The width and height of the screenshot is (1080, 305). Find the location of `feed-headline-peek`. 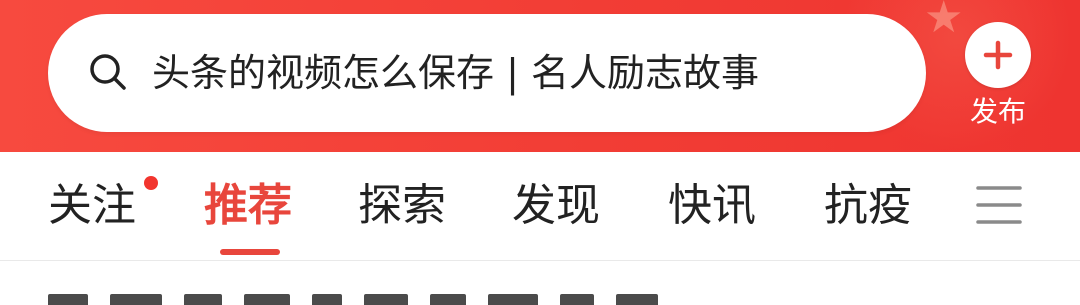

feed-headline-peek is located at coordinates (398, 298).